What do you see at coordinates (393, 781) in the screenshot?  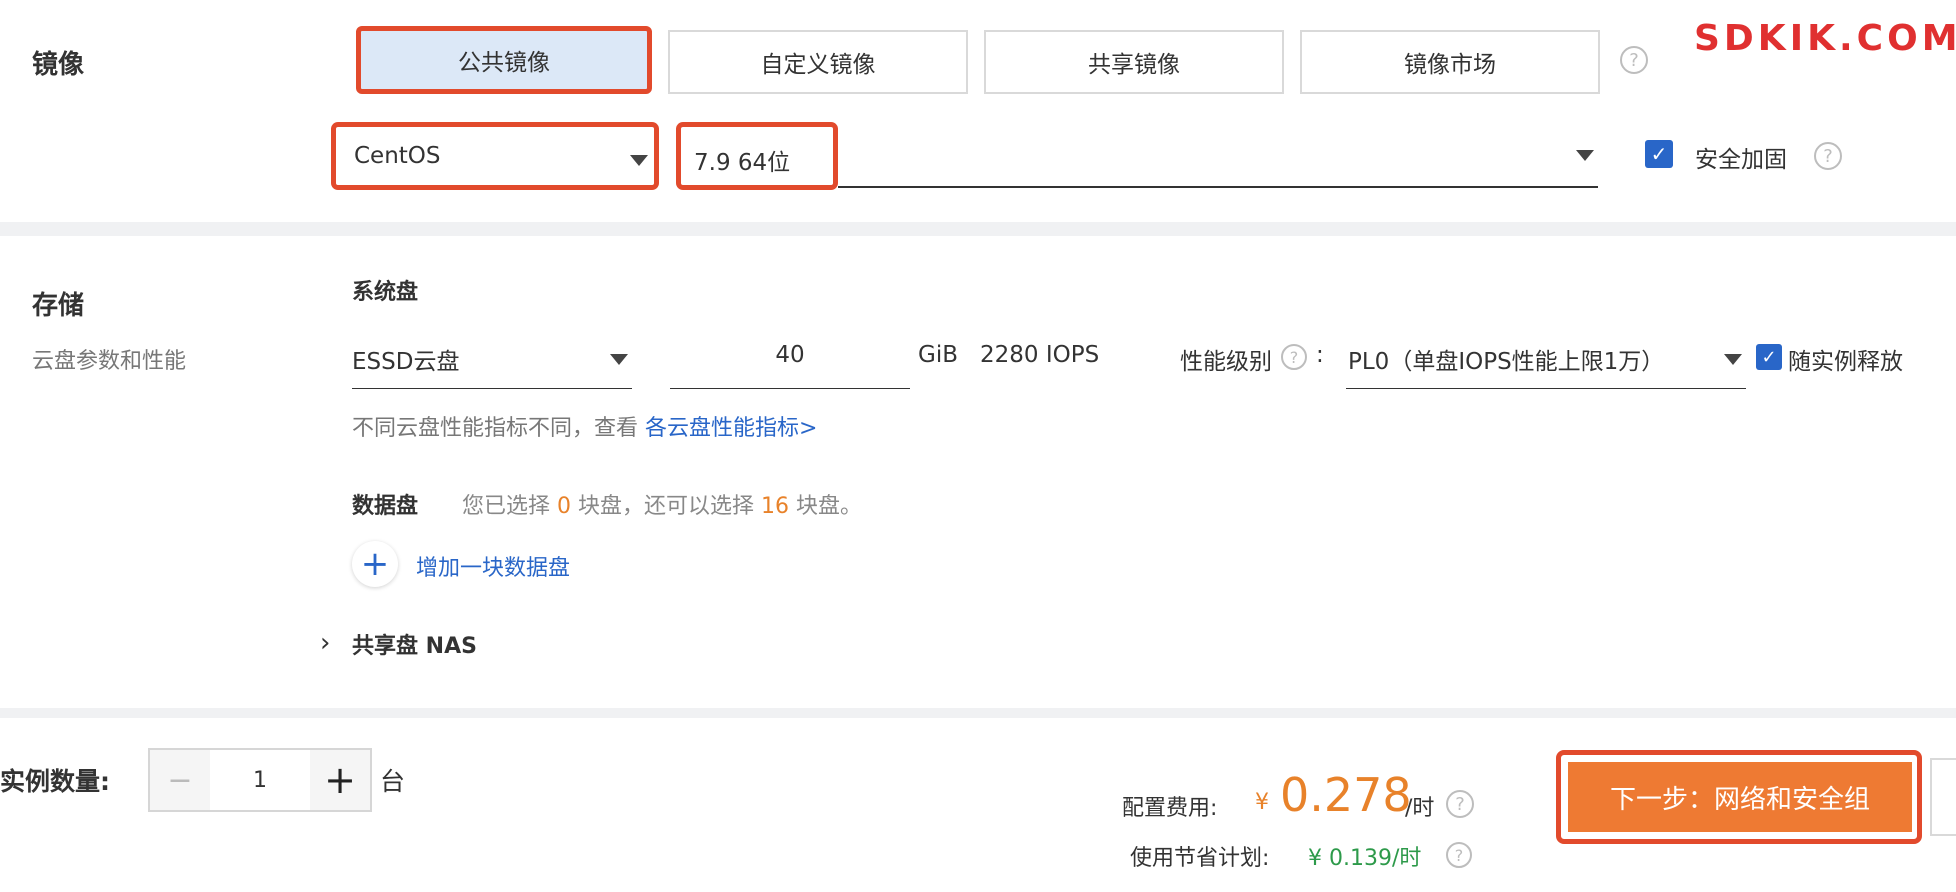 I see `instance-quantity-unit: 台` at bounding box center [393, 781].